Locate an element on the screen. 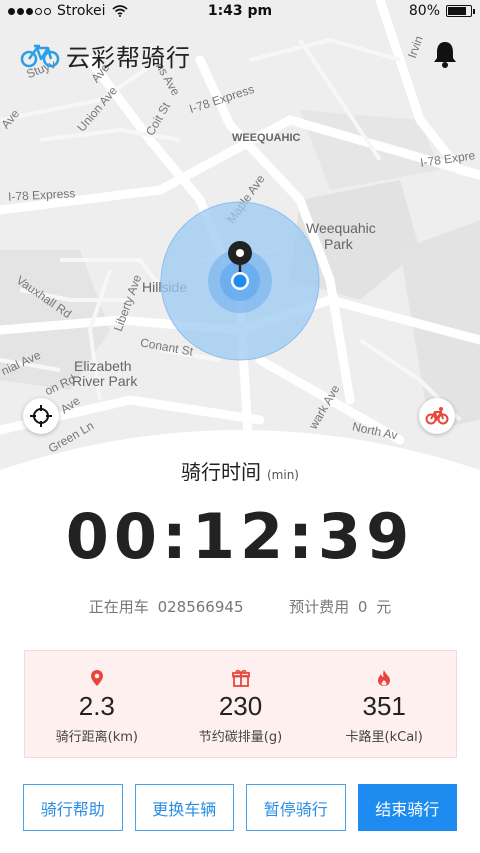 The width and height of the screenshot is (480, 853). stat-label: 骑行距离(km) is located at coordinates (96, 737).